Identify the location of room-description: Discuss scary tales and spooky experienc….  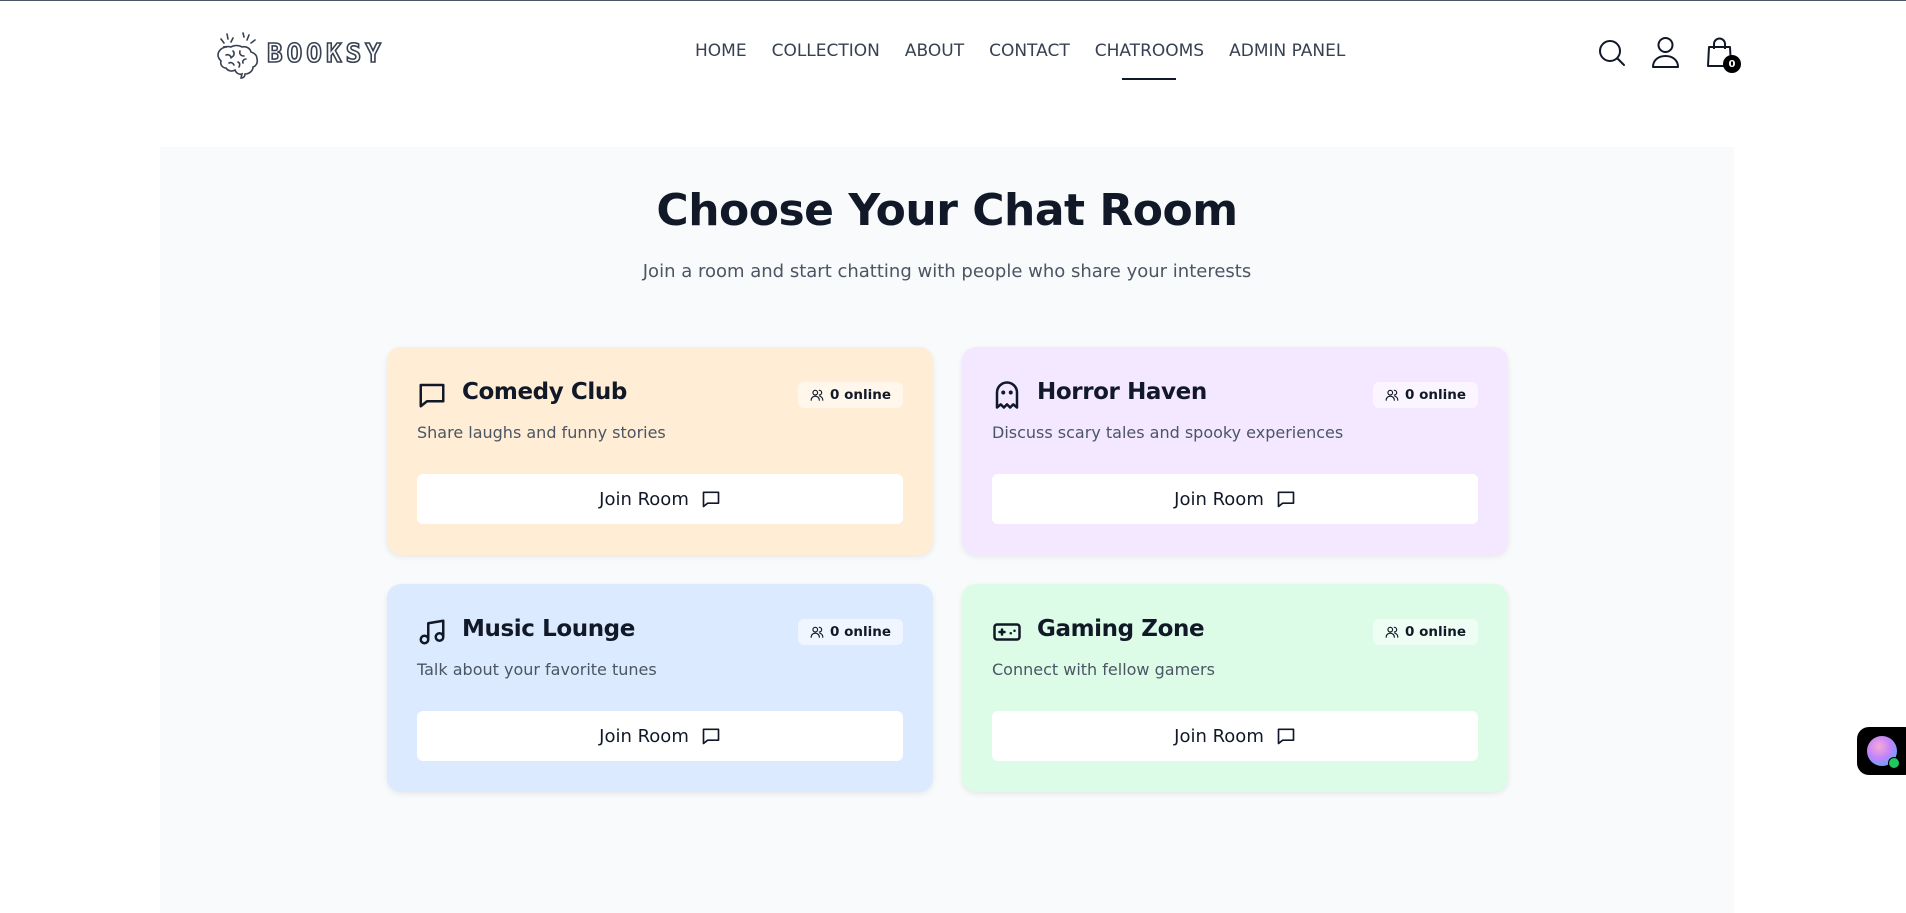
(1168, 432).